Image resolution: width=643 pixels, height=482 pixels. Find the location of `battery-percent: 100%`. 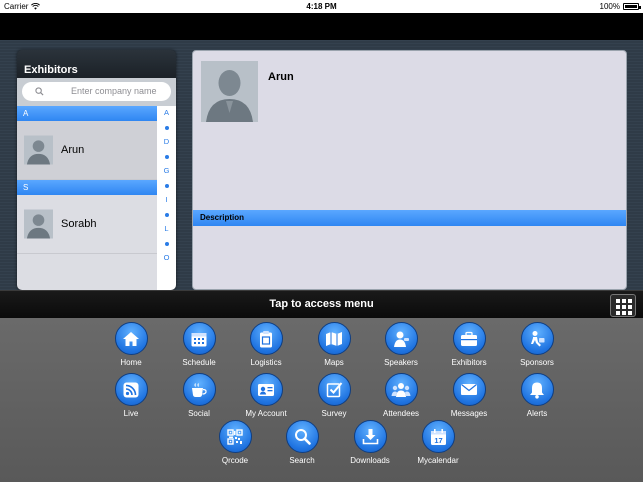

battery-percent: 100% is located at coordinates (609, 6).